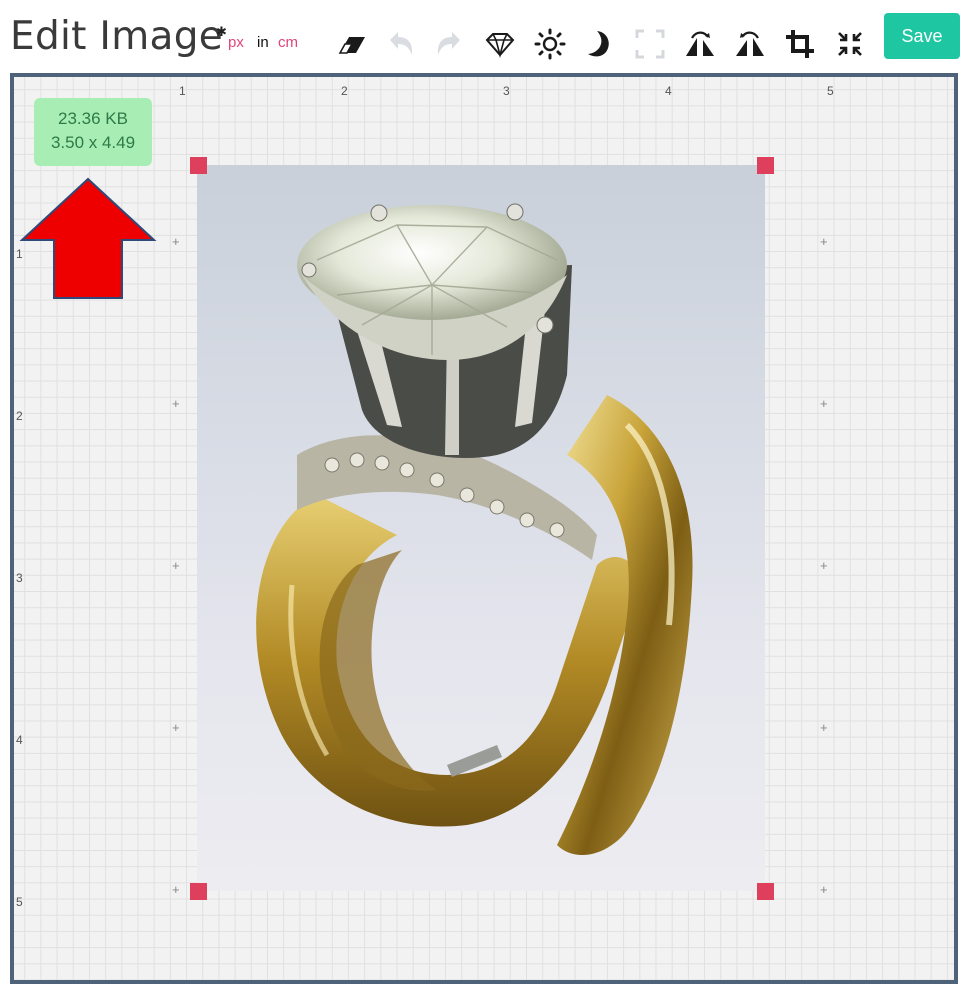  What do you see at coordinates (450, 44) in the screenshot?
I see `redo-icon` at bounding box center [450, 44].